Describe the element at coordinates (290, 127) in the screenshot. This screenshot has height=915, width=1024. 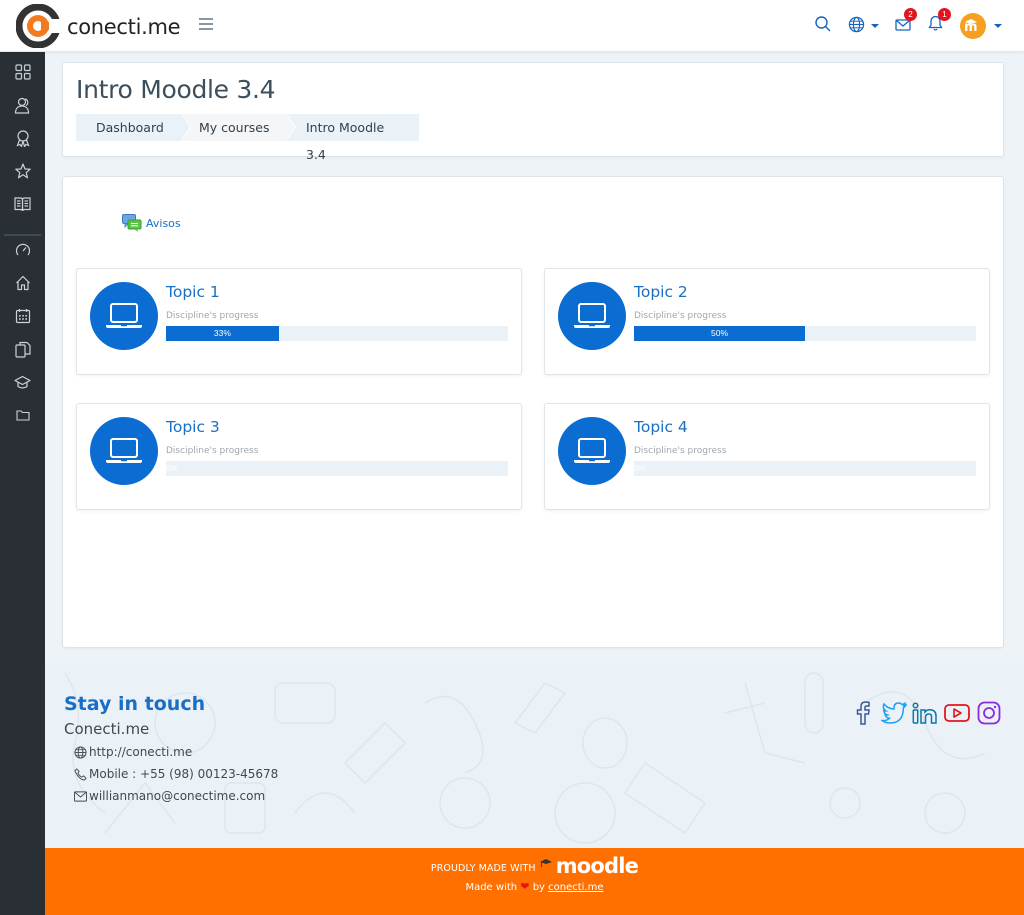
I see `breadcrumb-arrow` at that location.